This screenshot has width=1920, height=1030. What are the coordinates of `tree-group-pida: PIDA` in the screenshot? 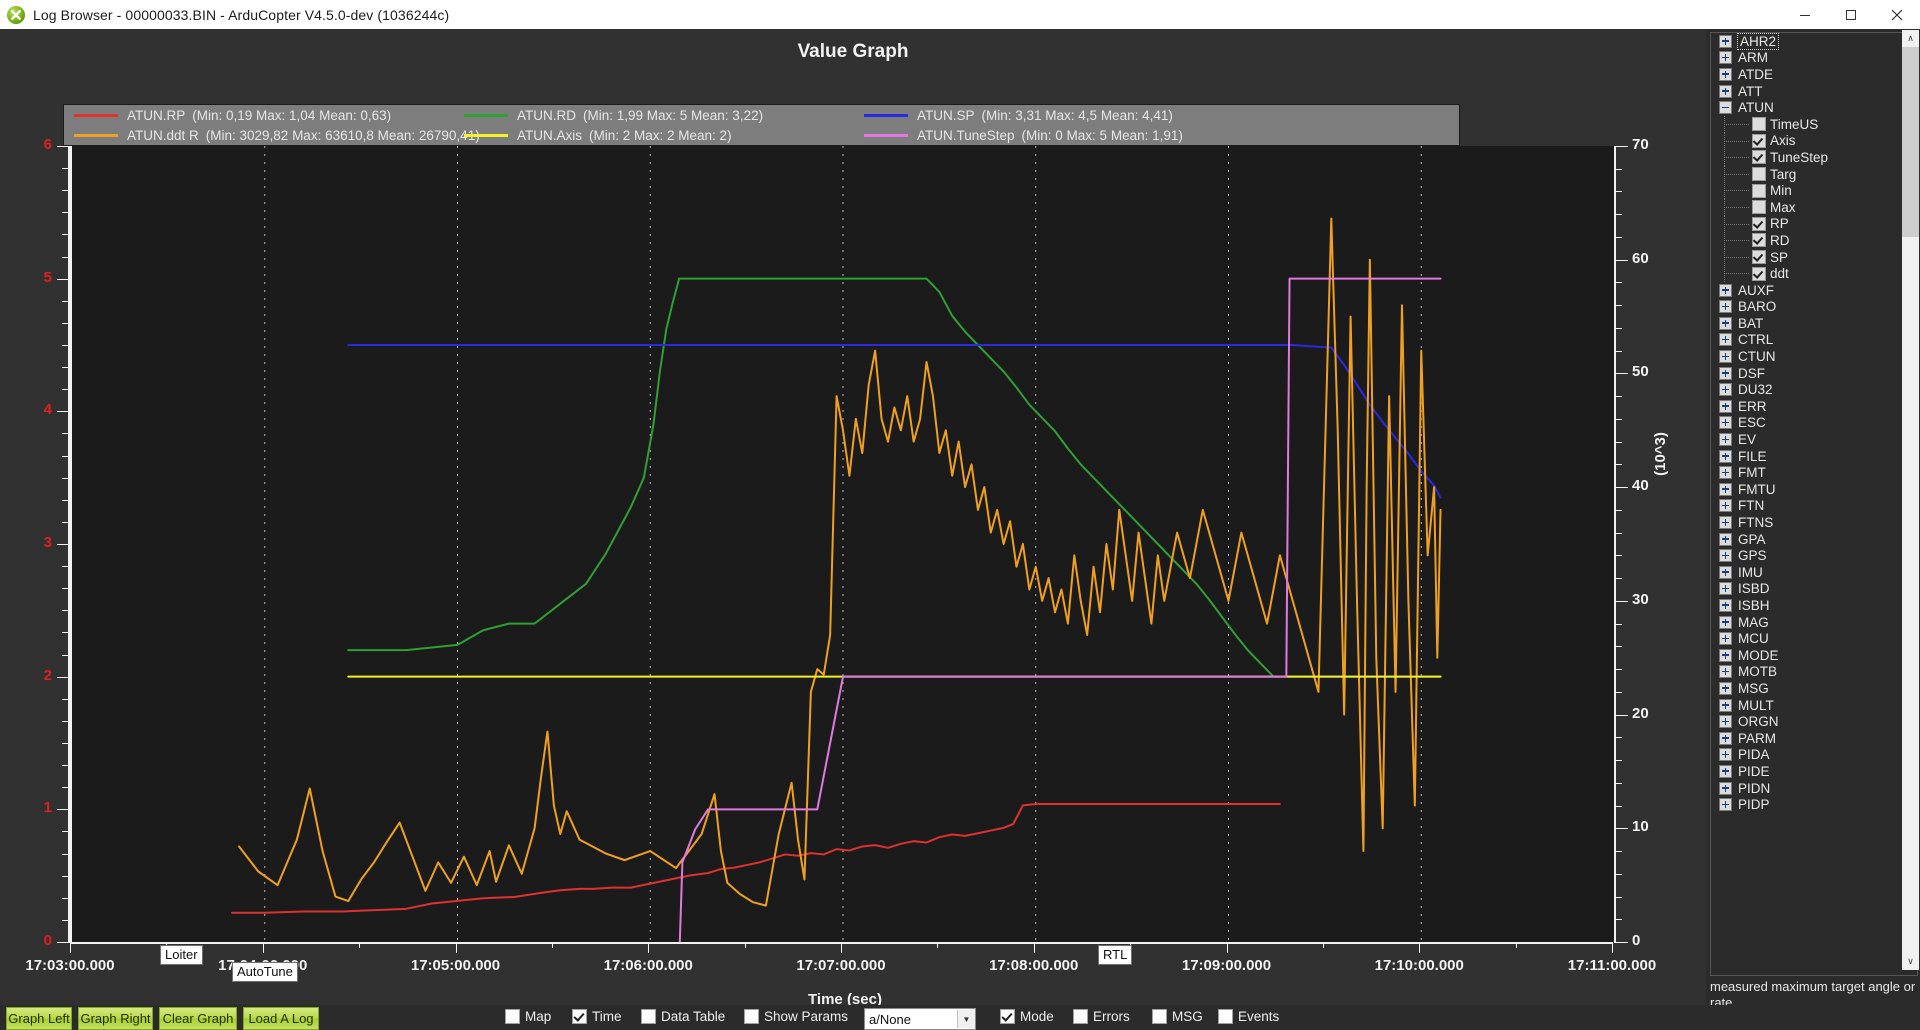 It's located at (1814, 755).